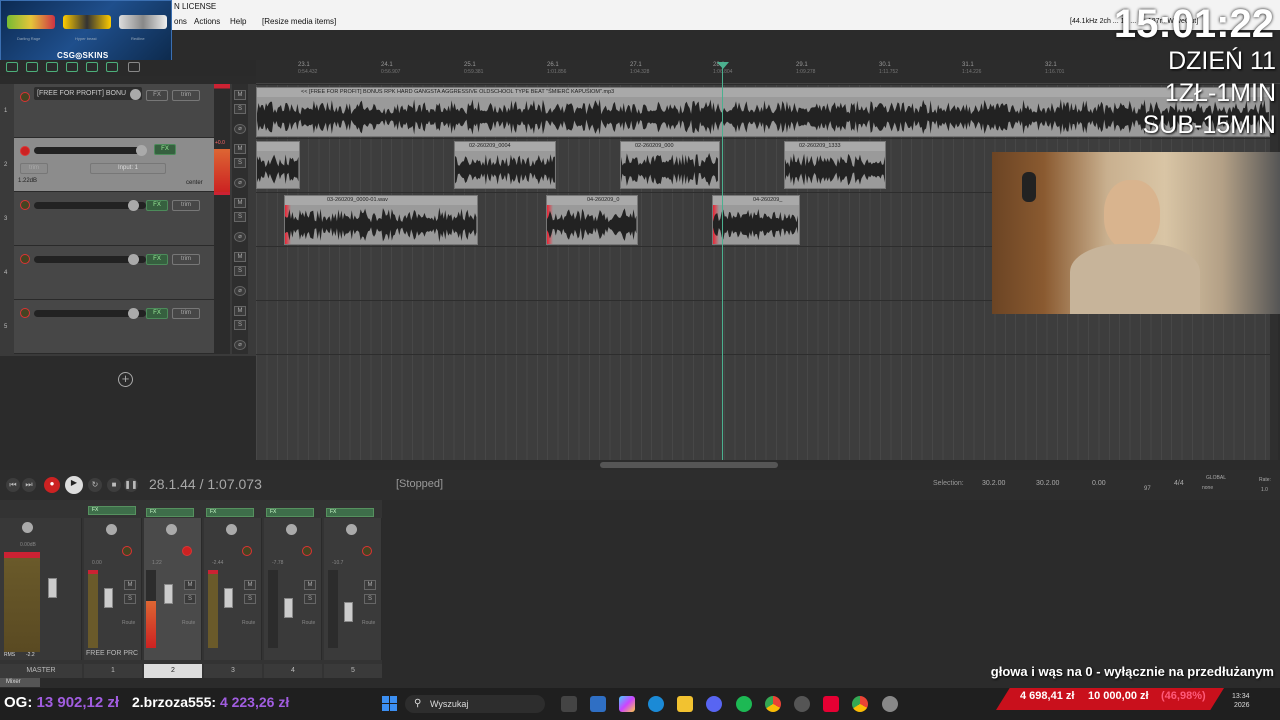  Describe the element at coordinates (390, 704) in the screenshot. I see `windows-start-icon` at that location.